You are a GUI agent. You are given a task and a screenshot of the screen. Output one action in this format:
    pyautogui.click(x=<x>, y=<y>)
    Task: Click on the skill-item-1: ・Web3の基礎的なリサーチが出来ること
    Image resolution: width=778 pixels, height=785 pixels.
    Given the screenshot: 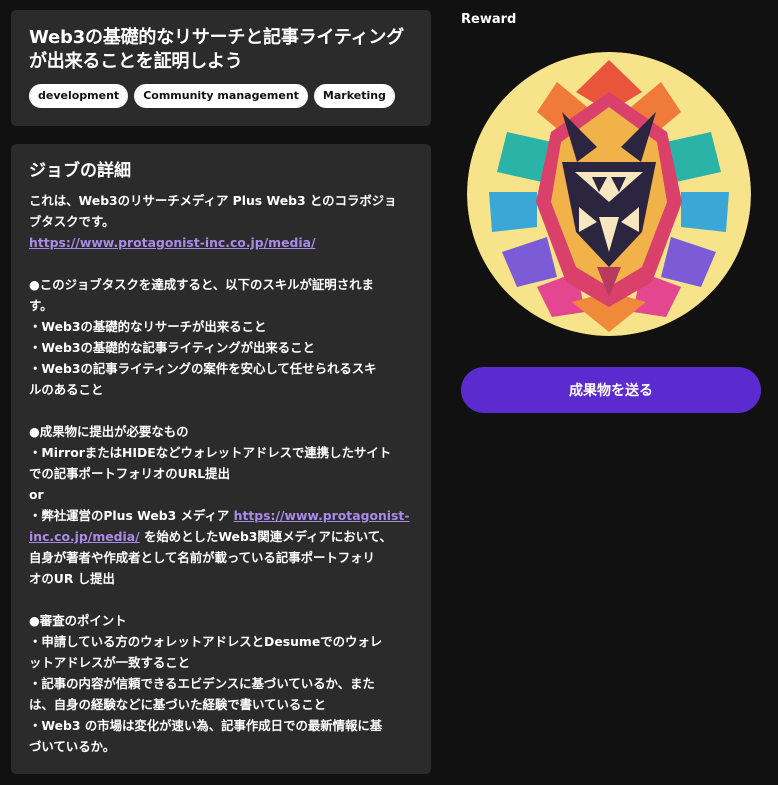 What is the action you would take?
    pyautogui.click(x=148, y=326)
    